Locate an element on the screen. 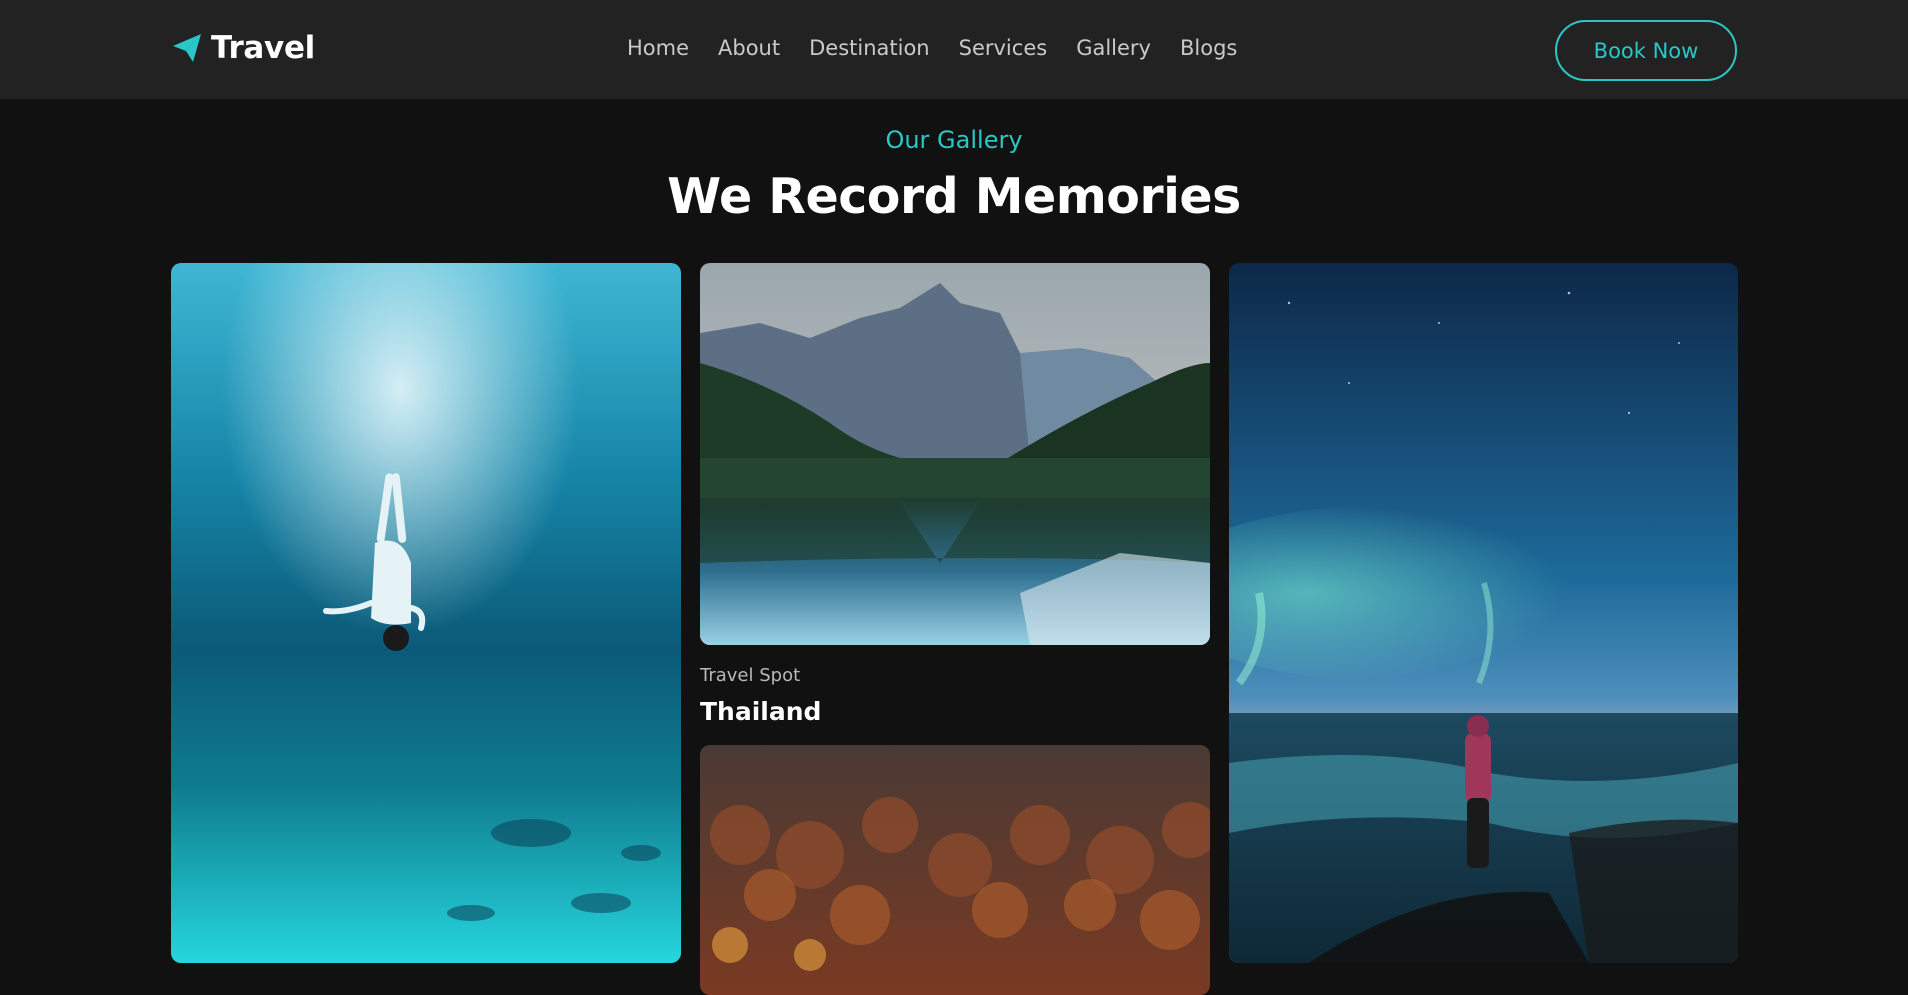  nav-home: Home is located at coordinates (658, 48).